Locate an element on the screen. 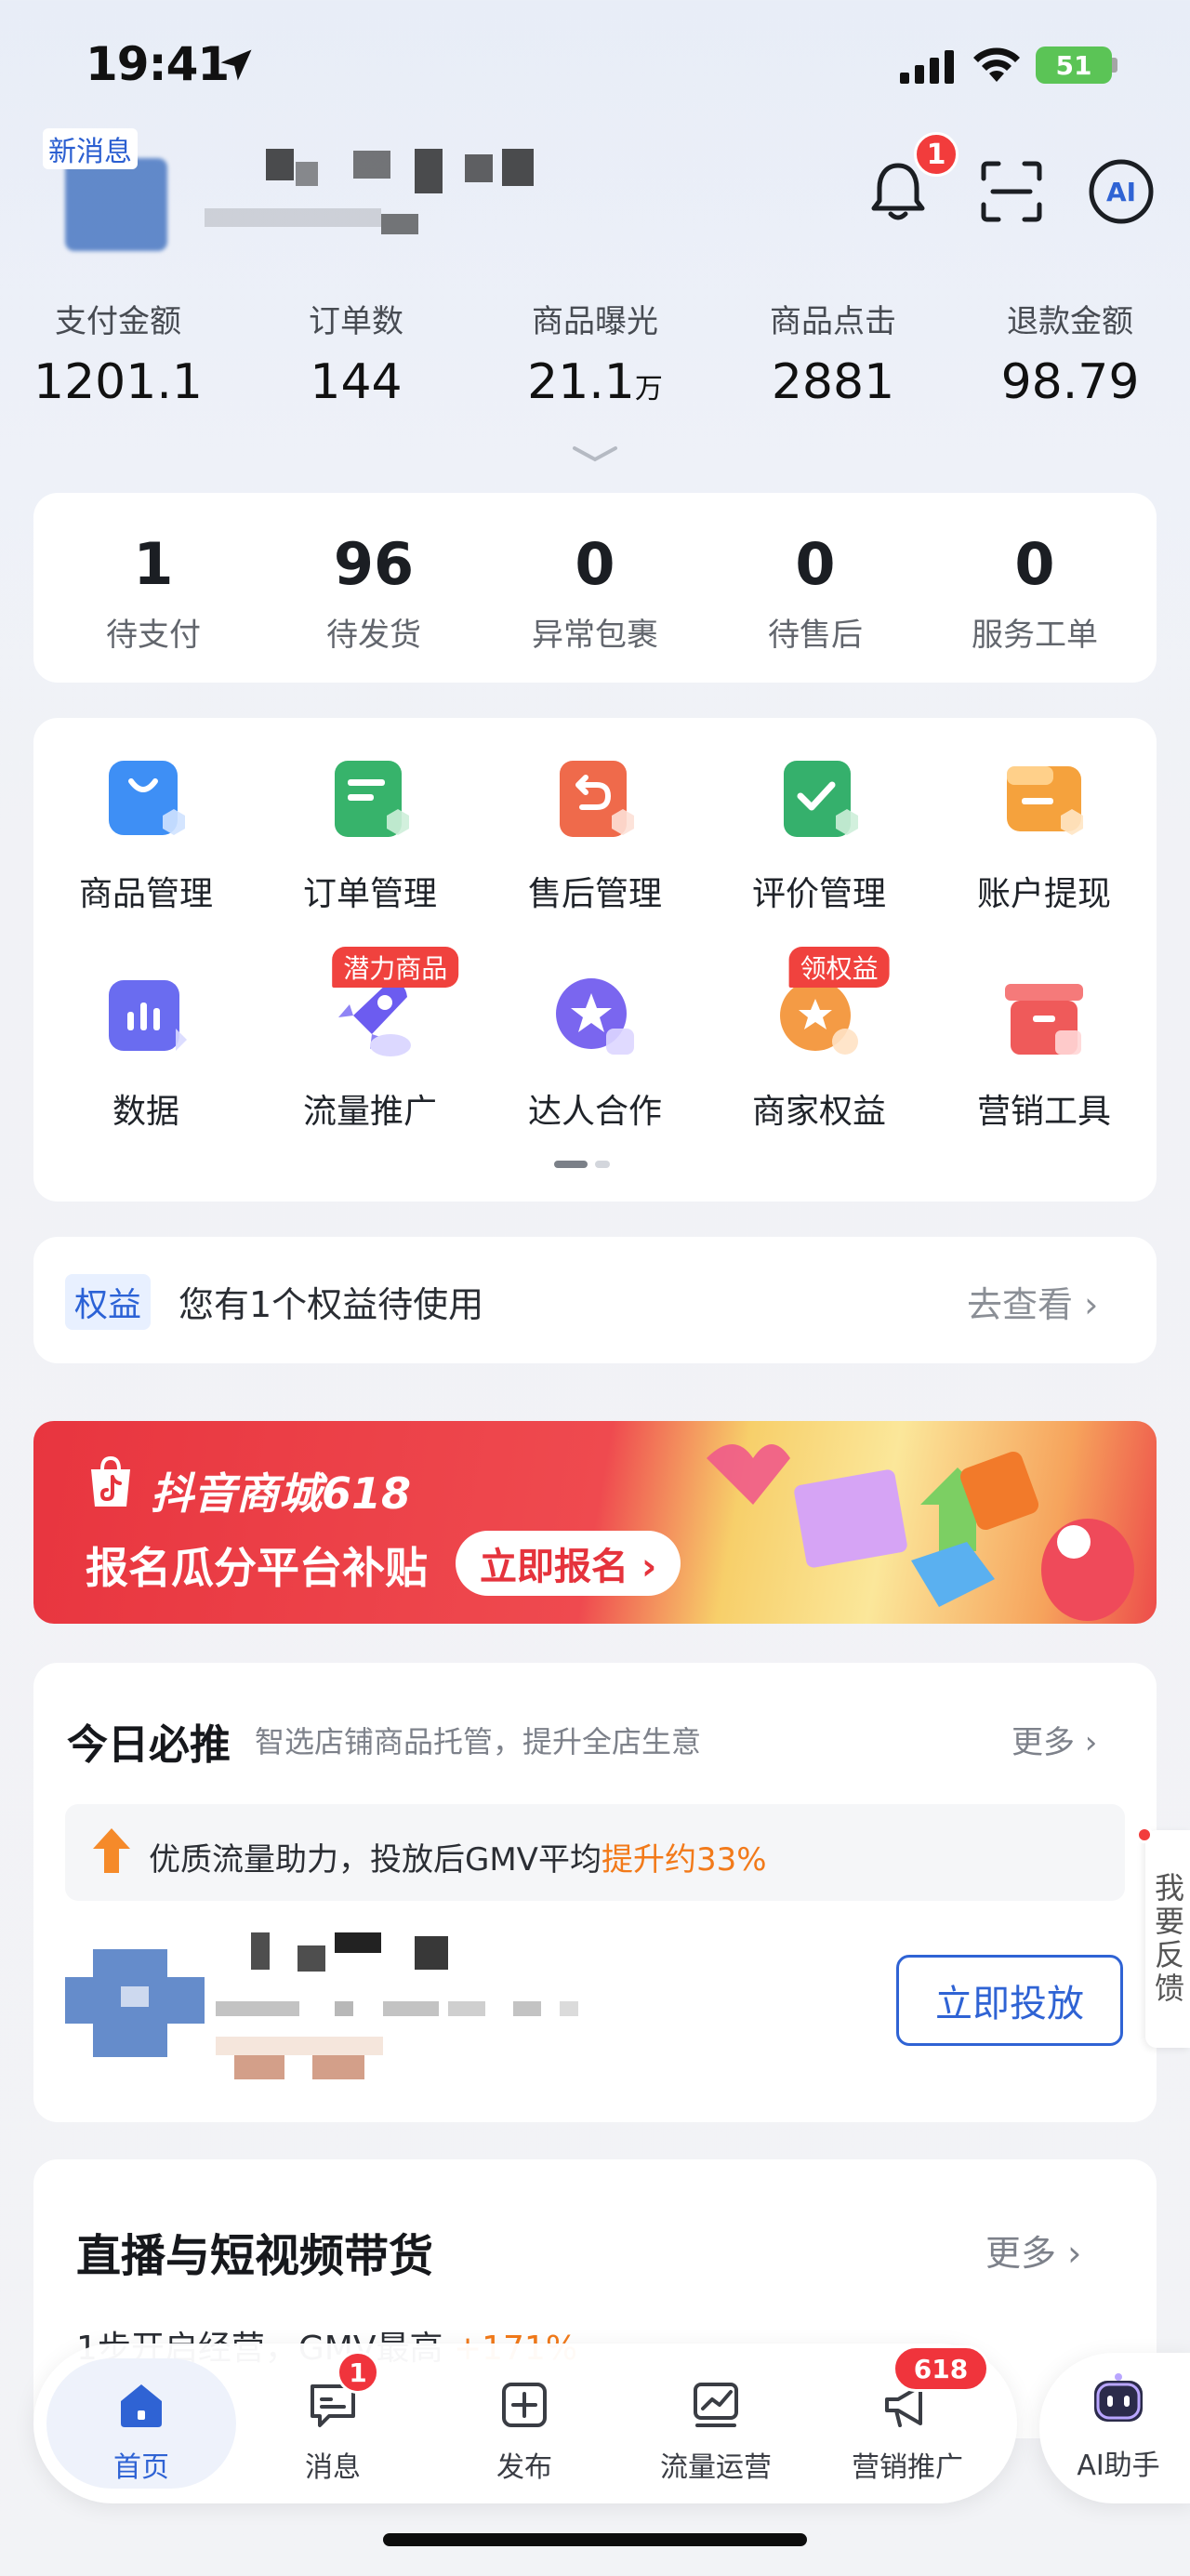 The image size is (1190, 2576). douyin-mall-logo-icon is located at coordinates (110, 1481).